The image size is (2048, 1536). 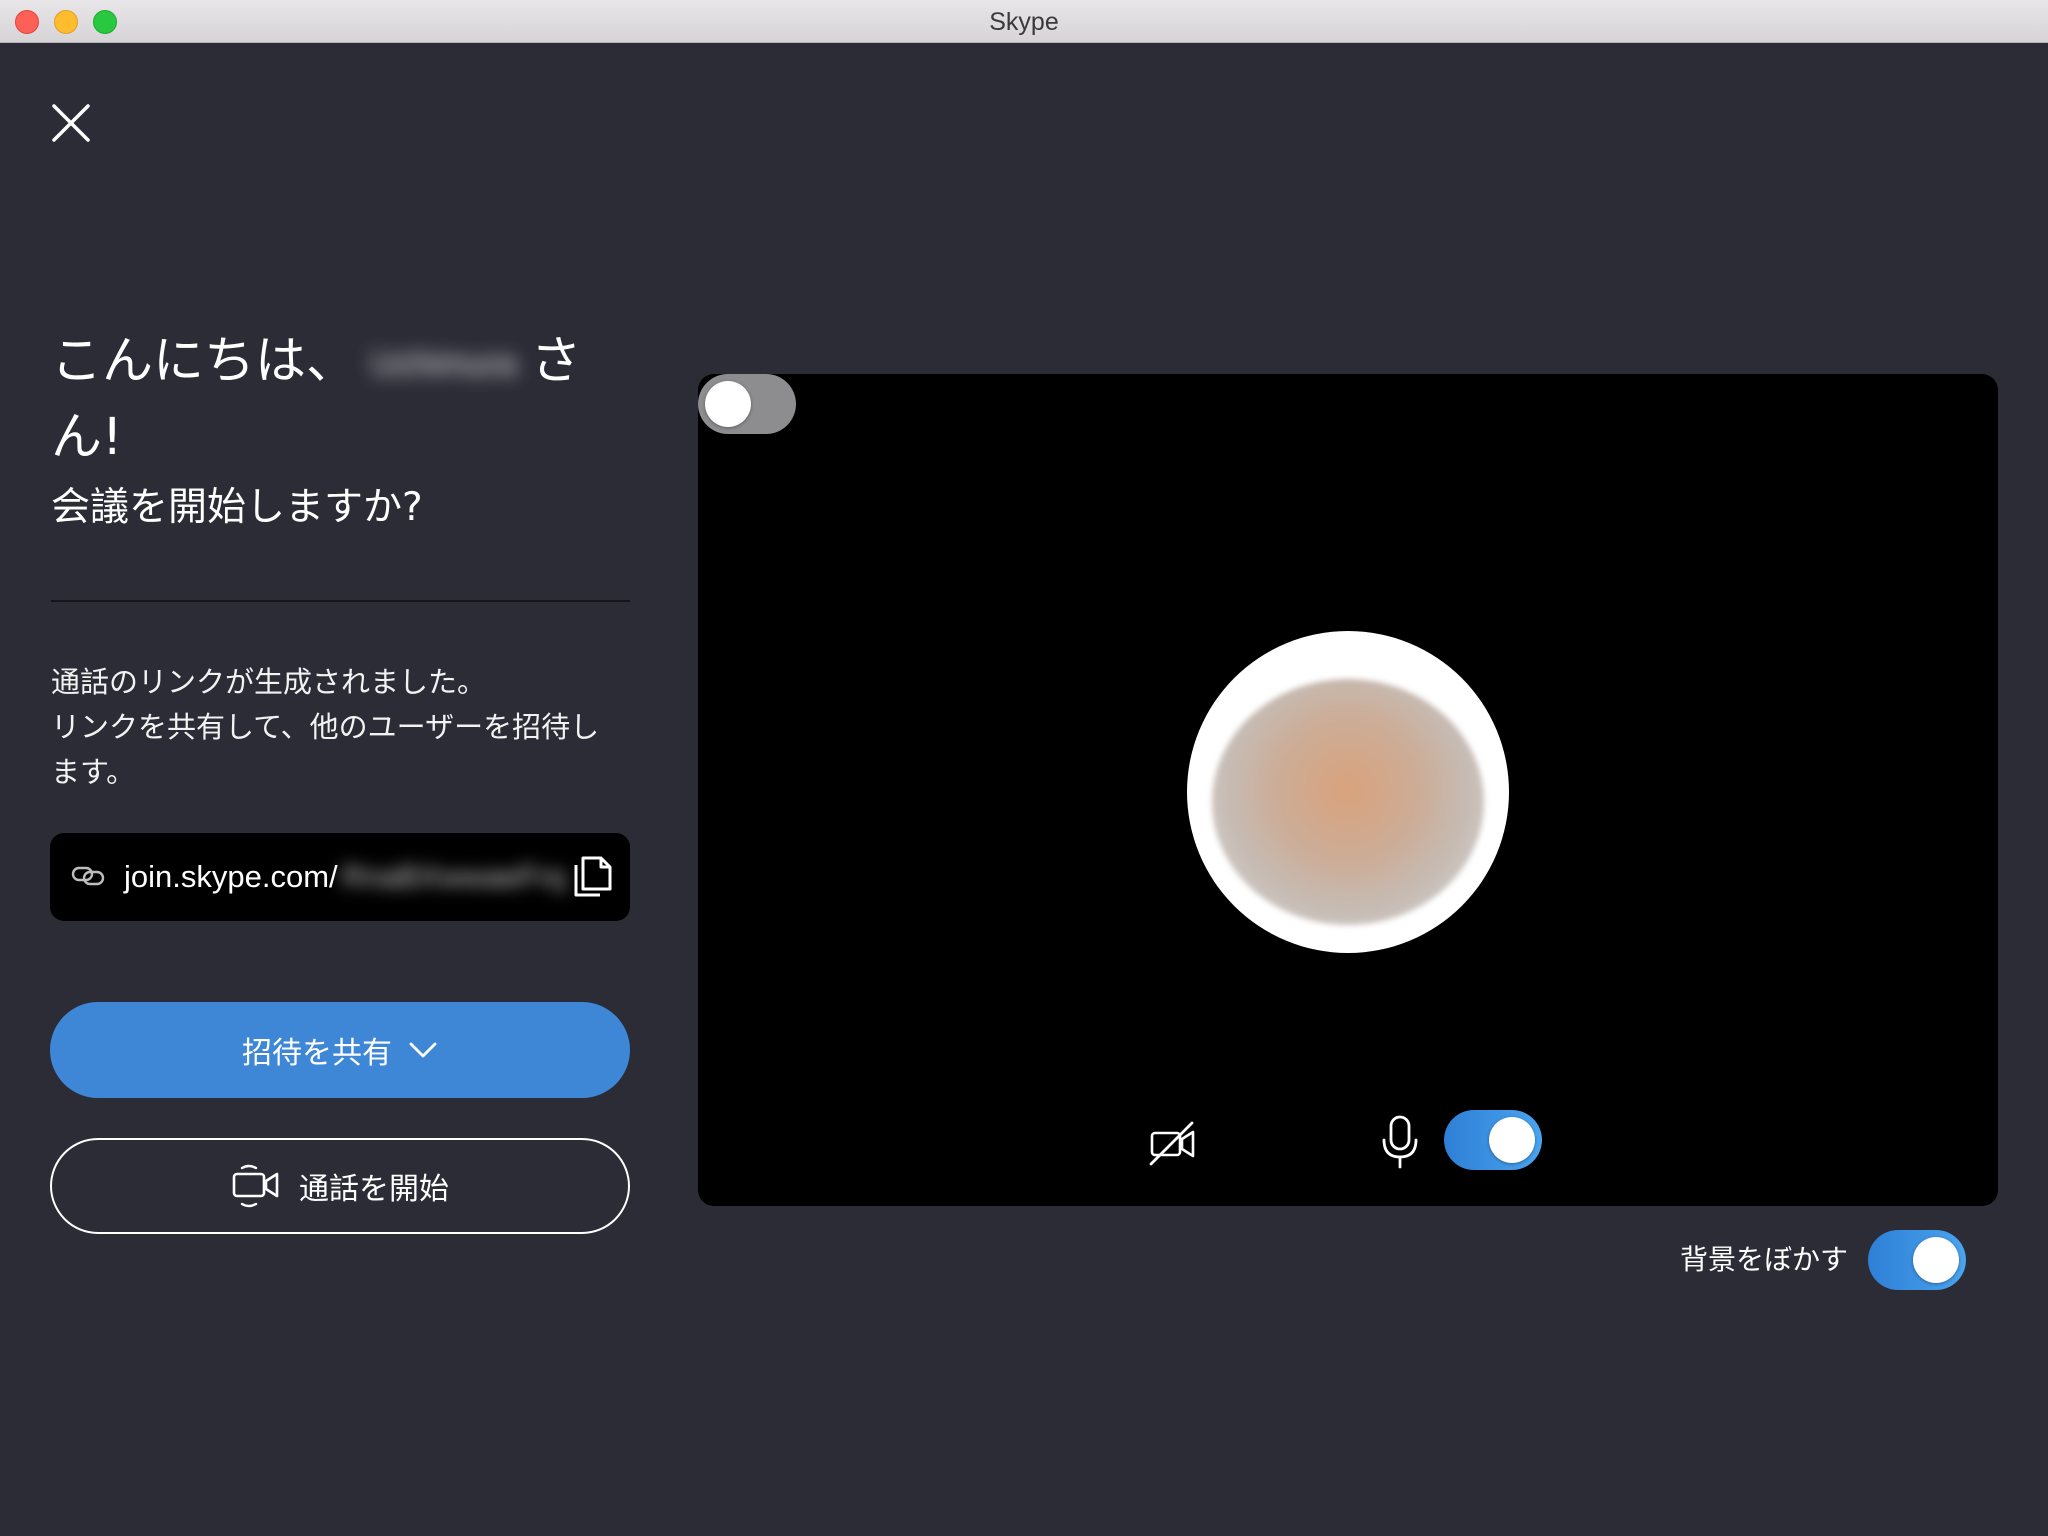 I want to click on camera-off-icon, so click(x=1172, y=1143).